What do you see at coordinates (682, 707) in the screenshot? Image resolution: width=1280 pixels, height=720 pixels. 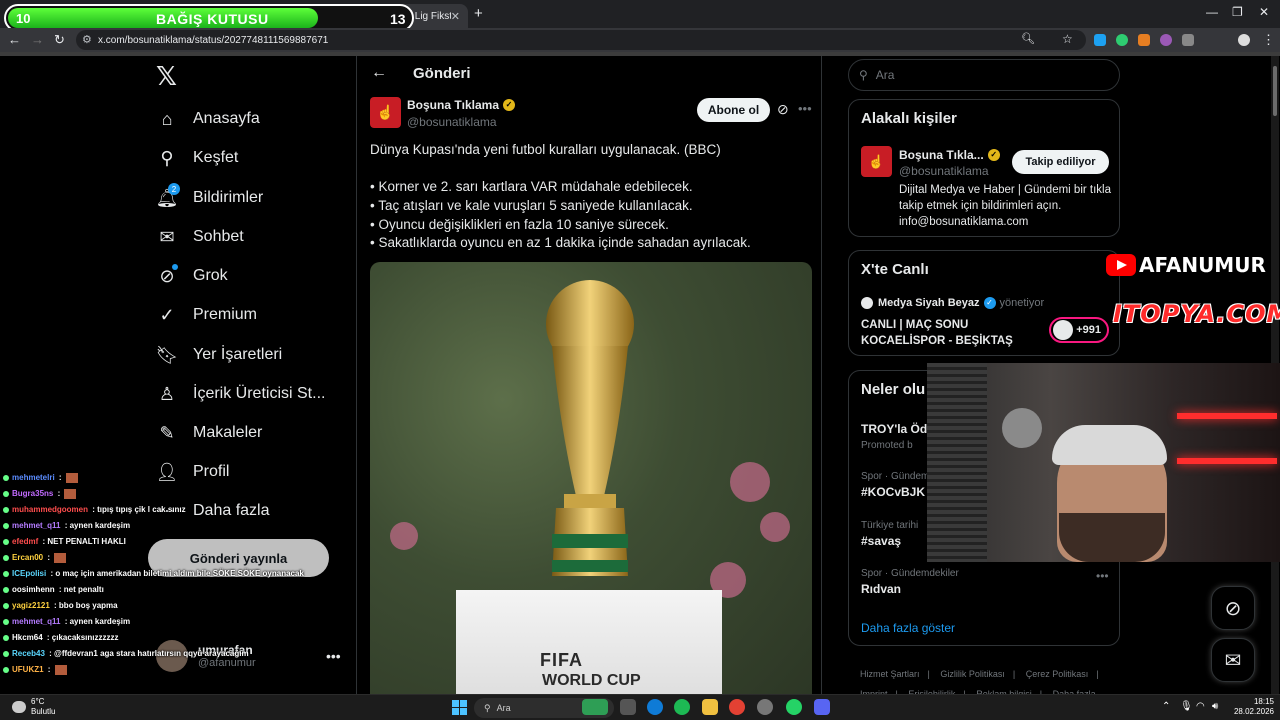 I see `spotify-icon` at bounding box center [682, 707].